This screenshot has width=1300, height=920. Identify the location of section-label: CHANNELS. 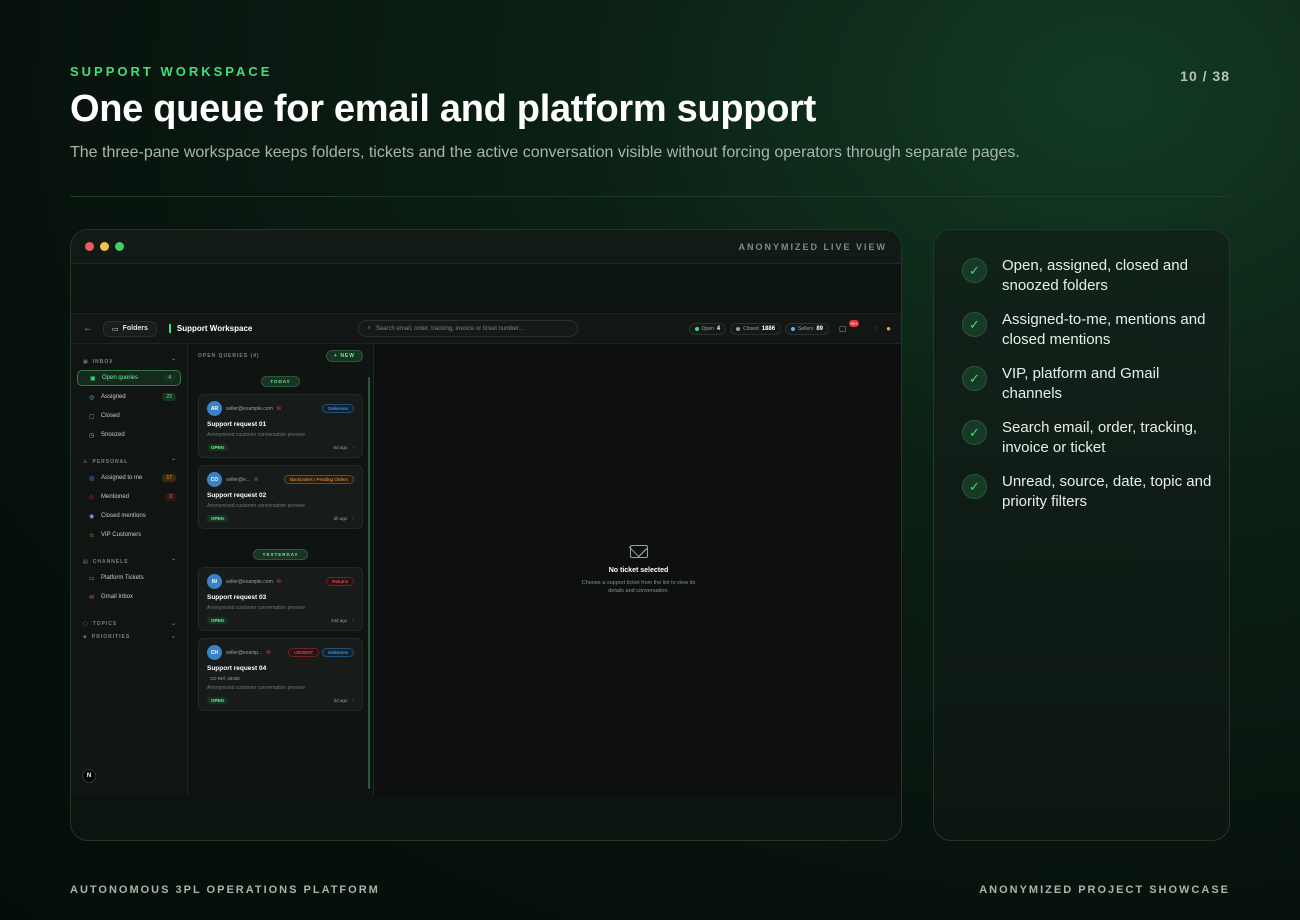
(110, 561).